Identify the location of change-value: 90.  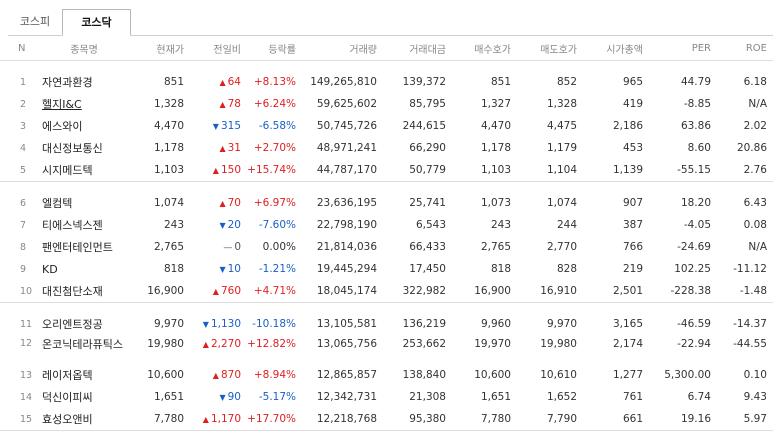
(234, 397).